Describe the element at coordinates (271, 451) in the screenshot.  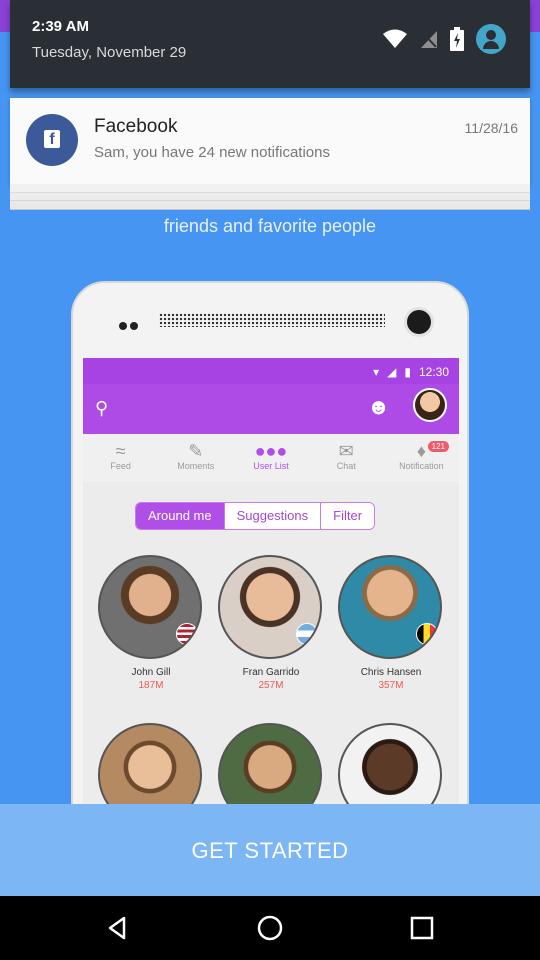
I see `users-icon: ●●●` at that location.